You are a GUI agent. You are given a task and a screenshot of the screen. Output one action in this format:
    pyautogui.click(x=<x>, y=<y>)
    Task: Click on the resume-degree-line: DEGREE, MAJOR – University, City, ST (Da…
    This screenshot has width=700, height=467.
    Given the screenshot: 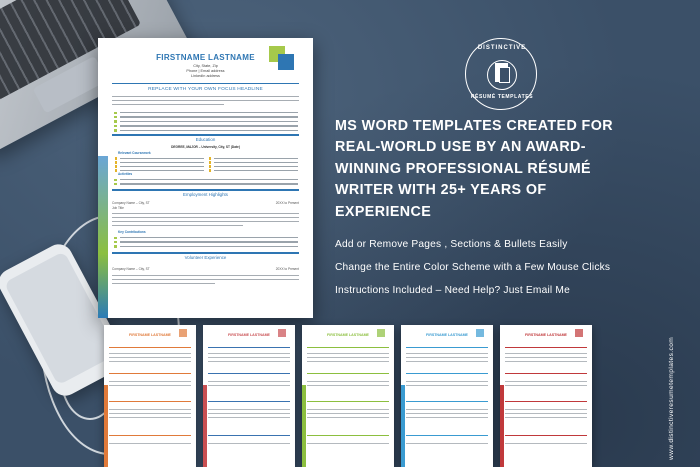 What is the action you would take?
    pyautogui.click(x=205, y=147)
    